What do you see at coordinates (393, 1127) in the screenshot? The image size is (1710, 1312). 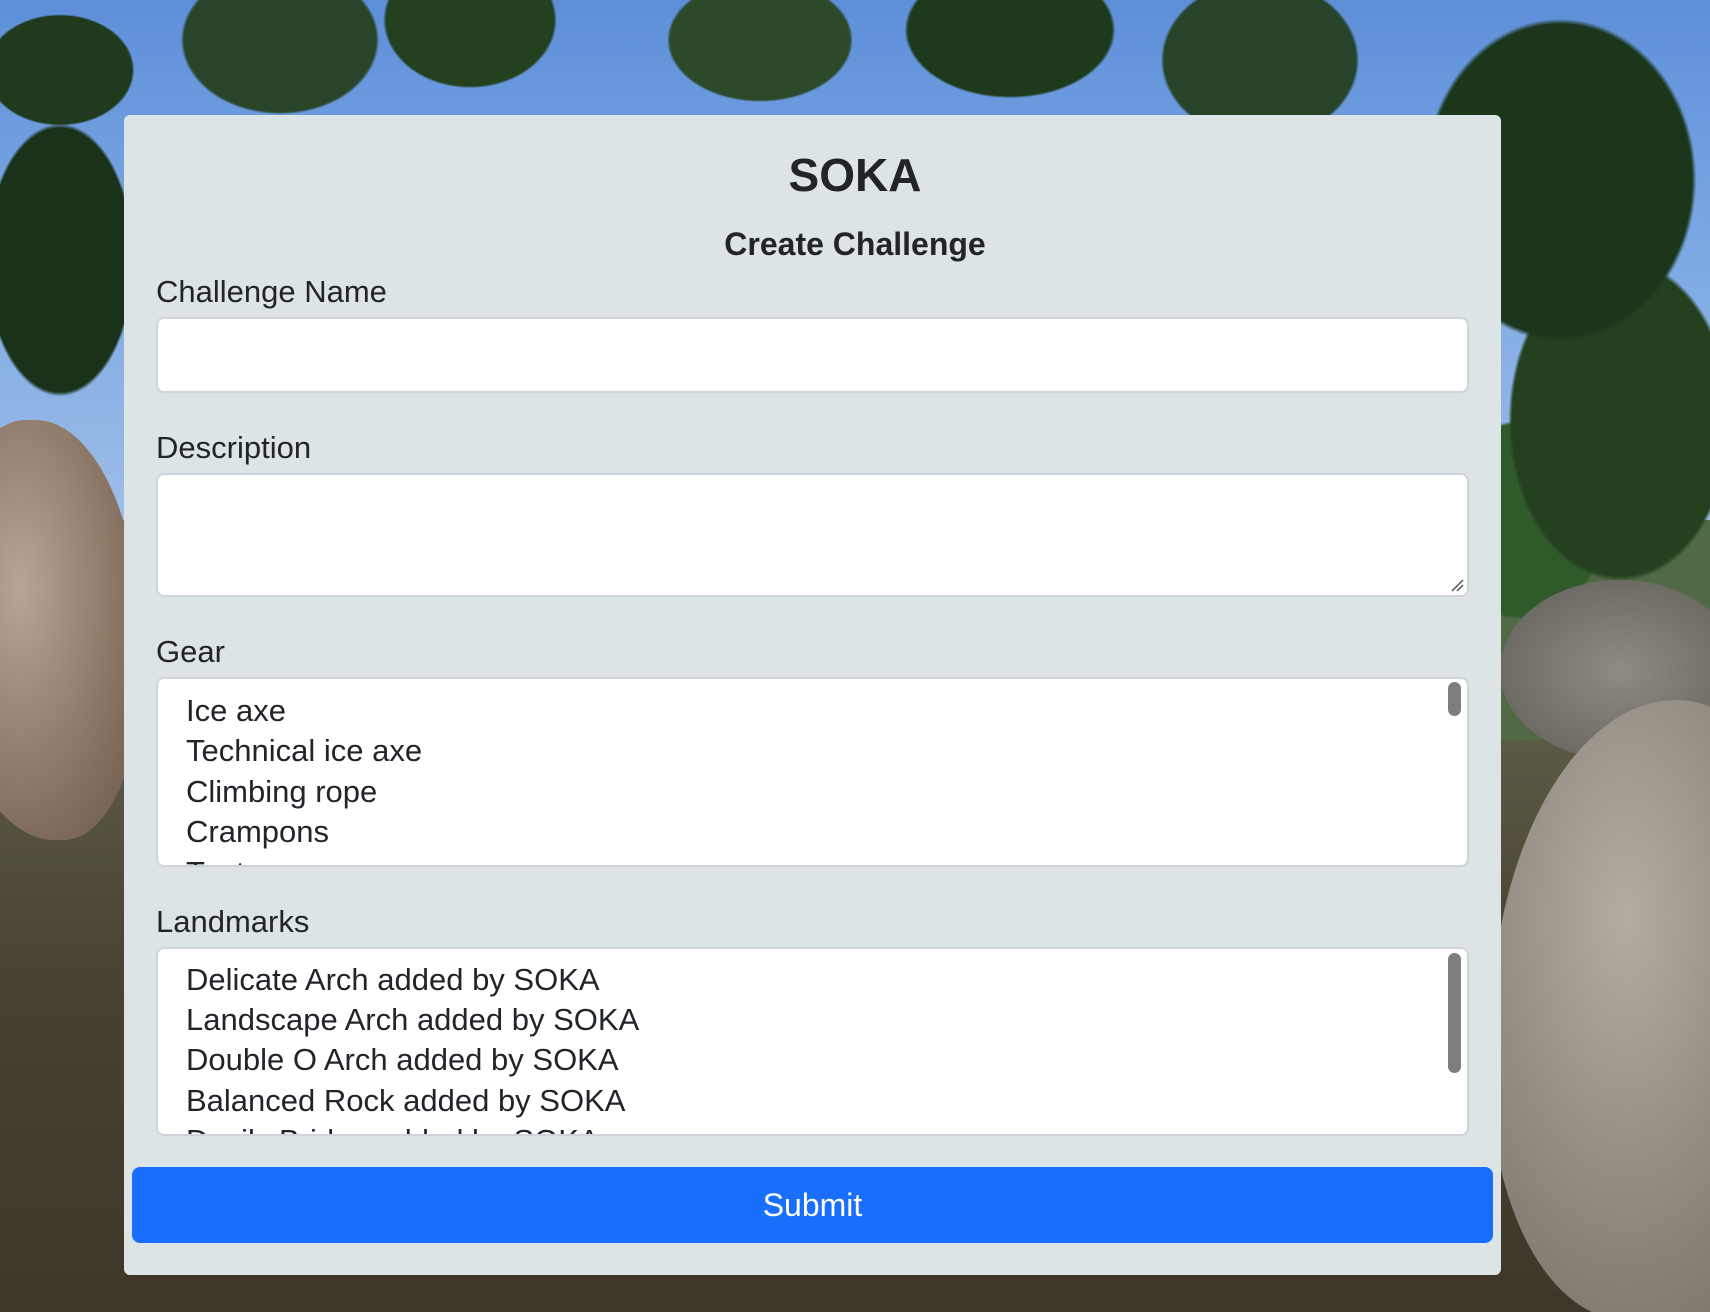 I see `landmark-option: Devils Bridge added by SOKA` at bounding box center [393, 1127].